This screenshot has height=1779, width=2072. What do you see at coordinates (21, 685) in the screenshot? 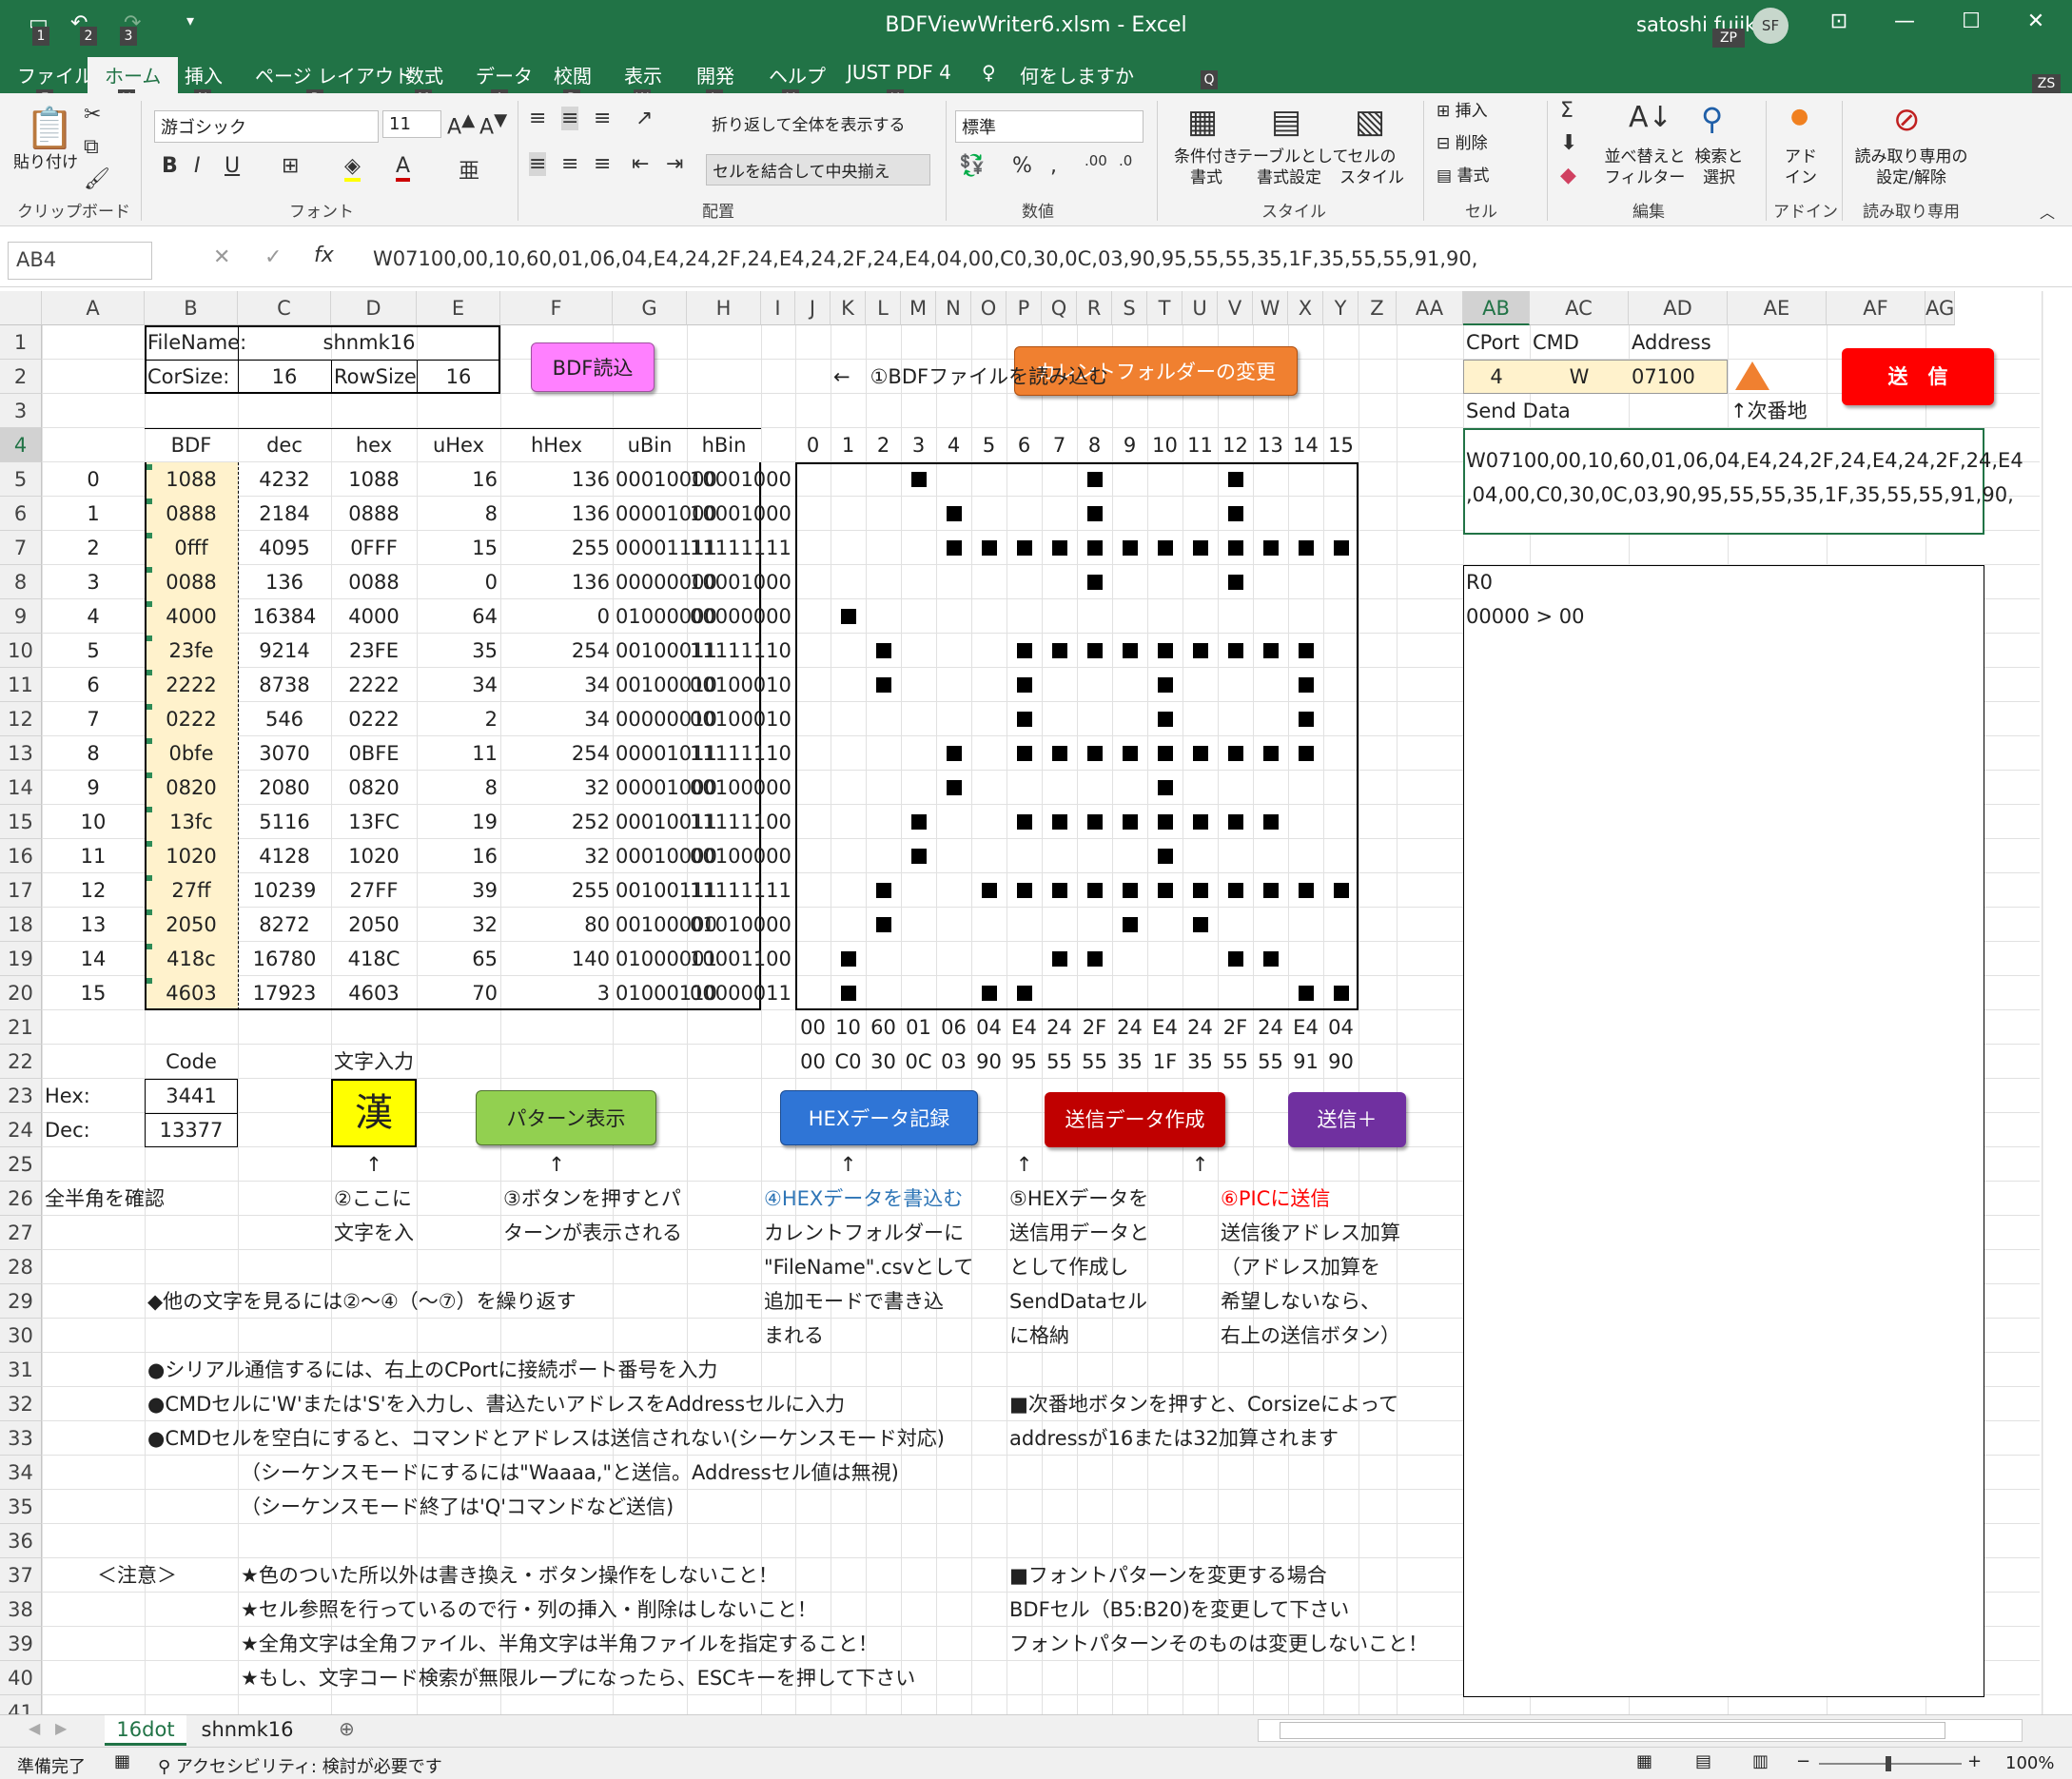
I see `row-header: 11` at bounding box center [21, 685].